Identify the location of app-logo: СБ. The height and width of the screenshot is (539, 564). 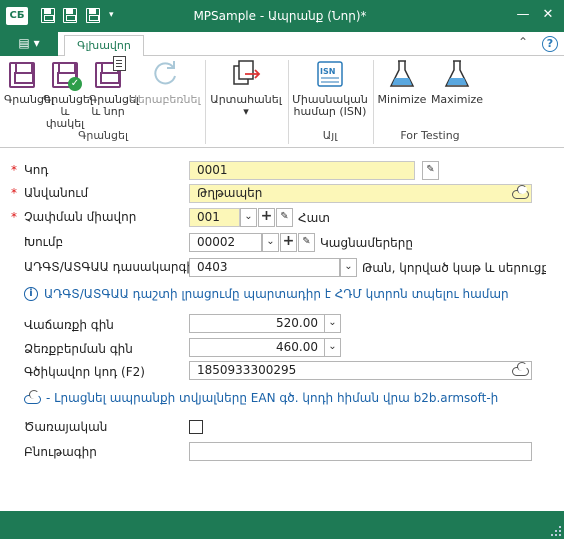
(17, 16).